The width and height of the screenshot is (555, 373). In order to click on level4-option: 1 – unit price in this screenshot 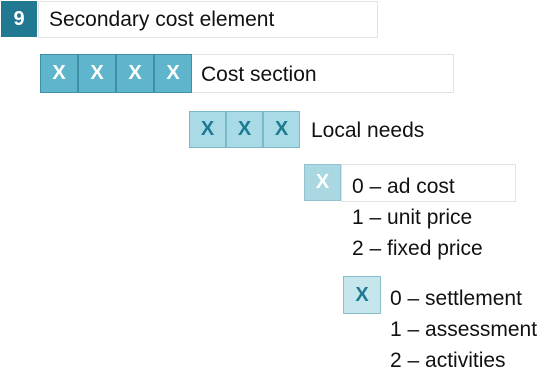, I will do `click(412, 217)`.